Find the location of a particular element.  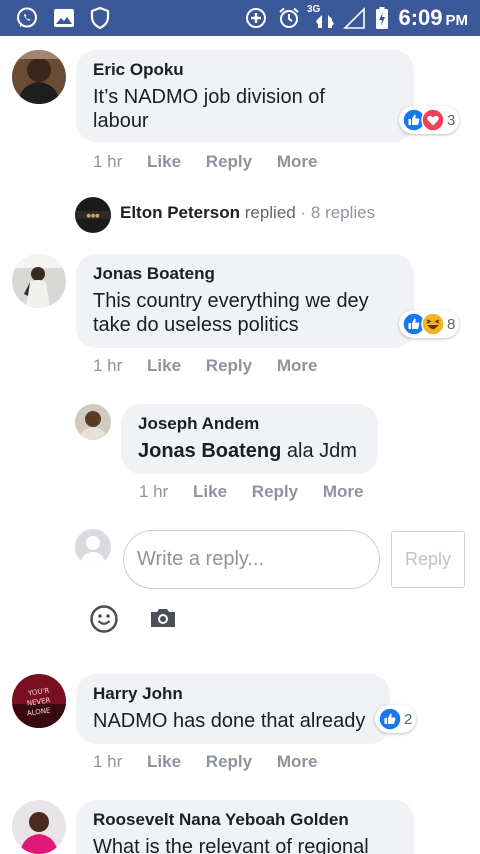

reaction-summary: 3 is located at coordinates (429, 120).